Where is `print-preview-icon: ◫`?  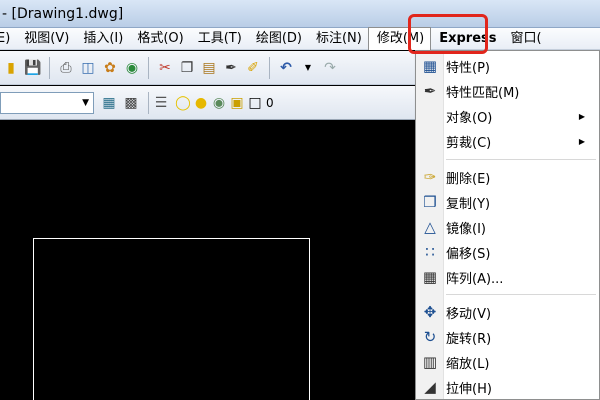 print-preview-icon: ◫ is located at coordinates (88, 68).